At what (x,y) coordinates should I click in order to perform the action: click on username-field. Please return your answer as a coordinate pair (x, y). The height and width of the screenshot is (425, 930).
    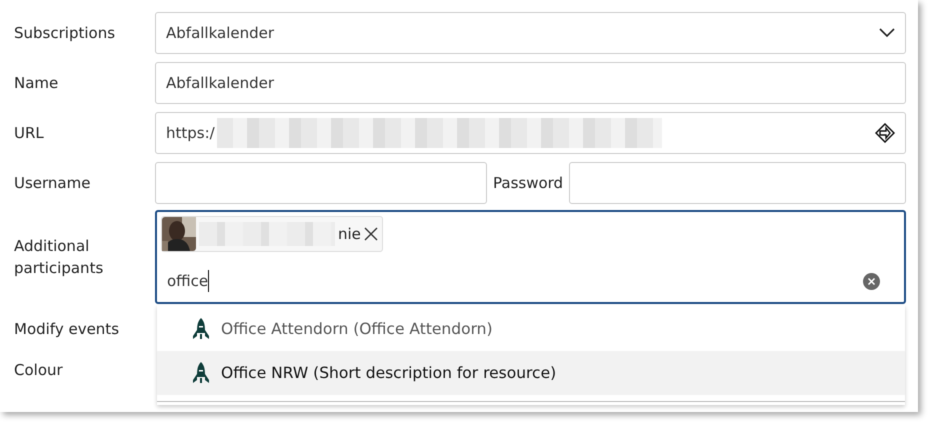
    Looking at the image, I should click on (321, 183).